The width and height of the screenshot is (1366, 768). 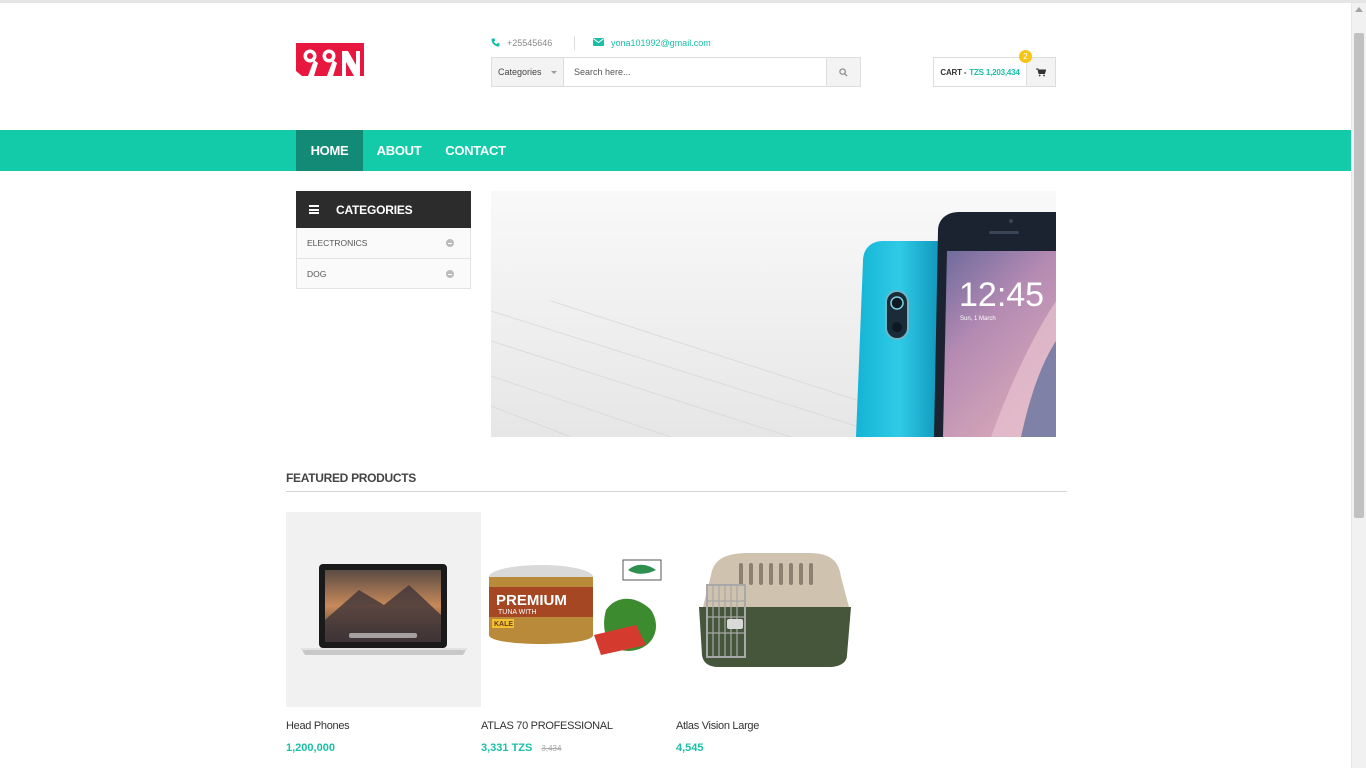 I want to click on categories-header: CATEGORIES, so click(x=383, y=209).